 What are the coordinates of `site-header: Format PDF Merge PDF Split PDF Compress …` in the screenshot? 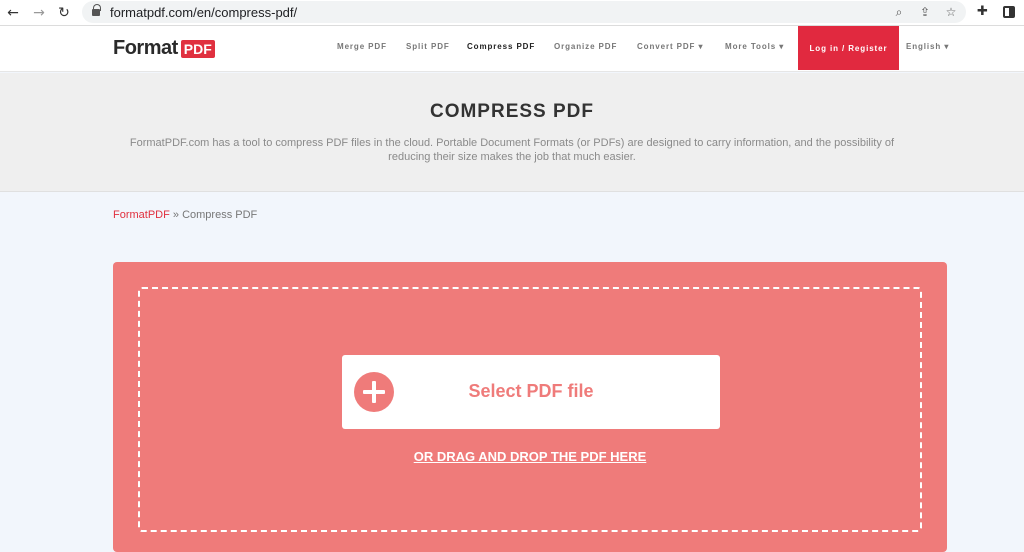 It's located at (512, 49).